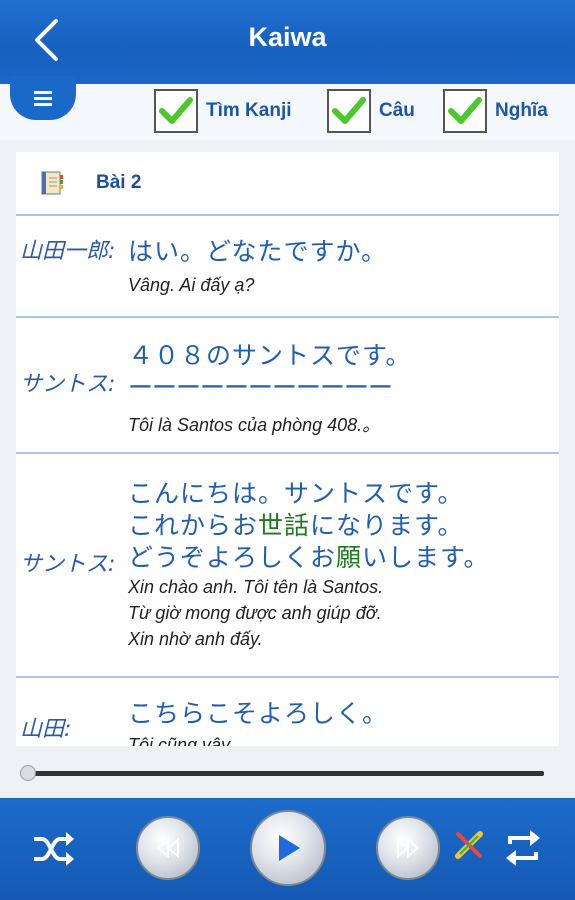  Describe the element at coordinates (256, 587) in the screenshot. I see `vietnamese-line: Xin chào anh. Tôi tên là Santos.` at that location.